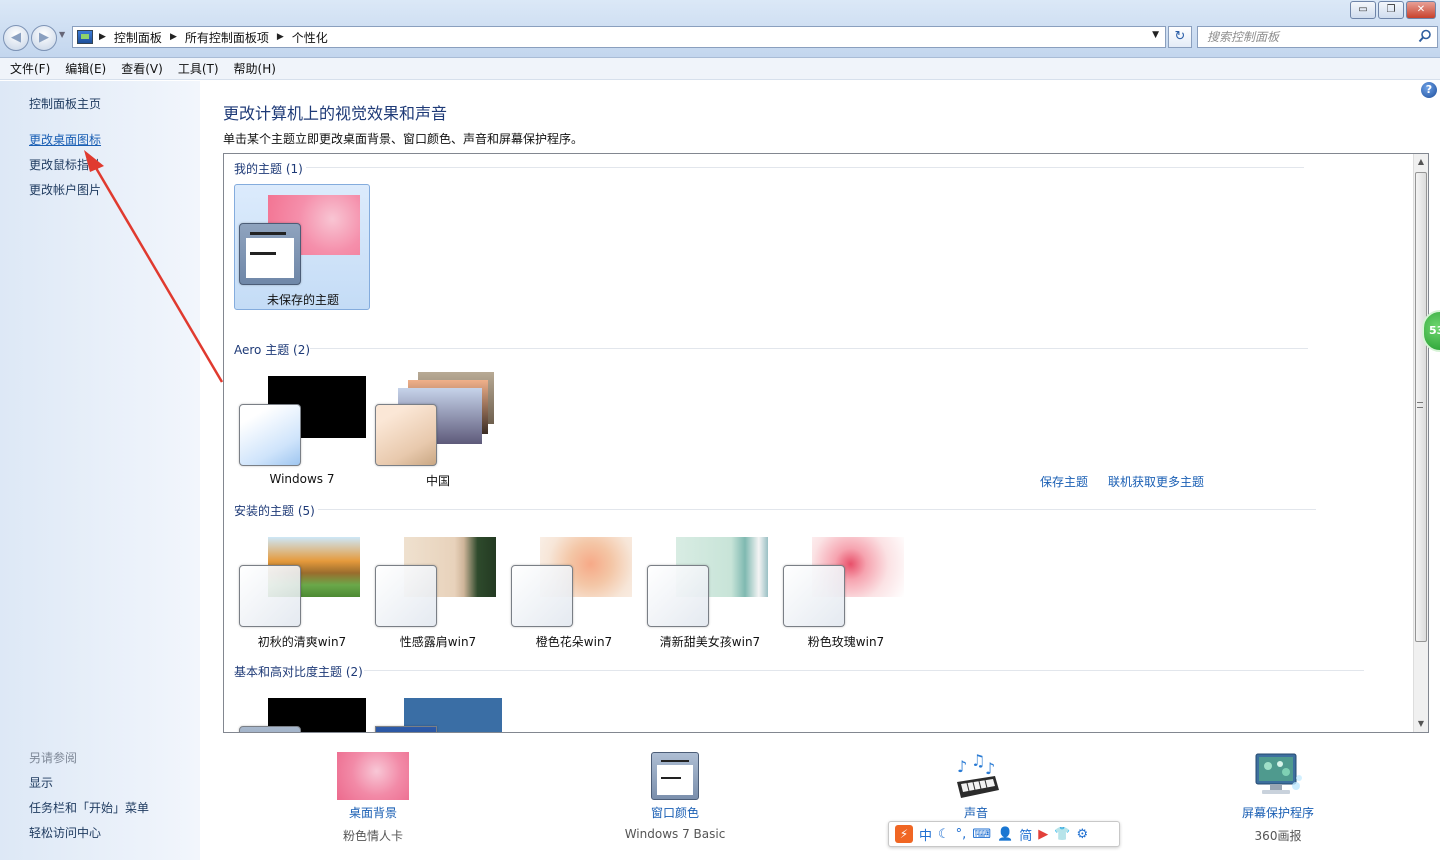 The height and width of the screenshot is (860, 1440). I want to click on back-button: ◀, so click(16, 38).